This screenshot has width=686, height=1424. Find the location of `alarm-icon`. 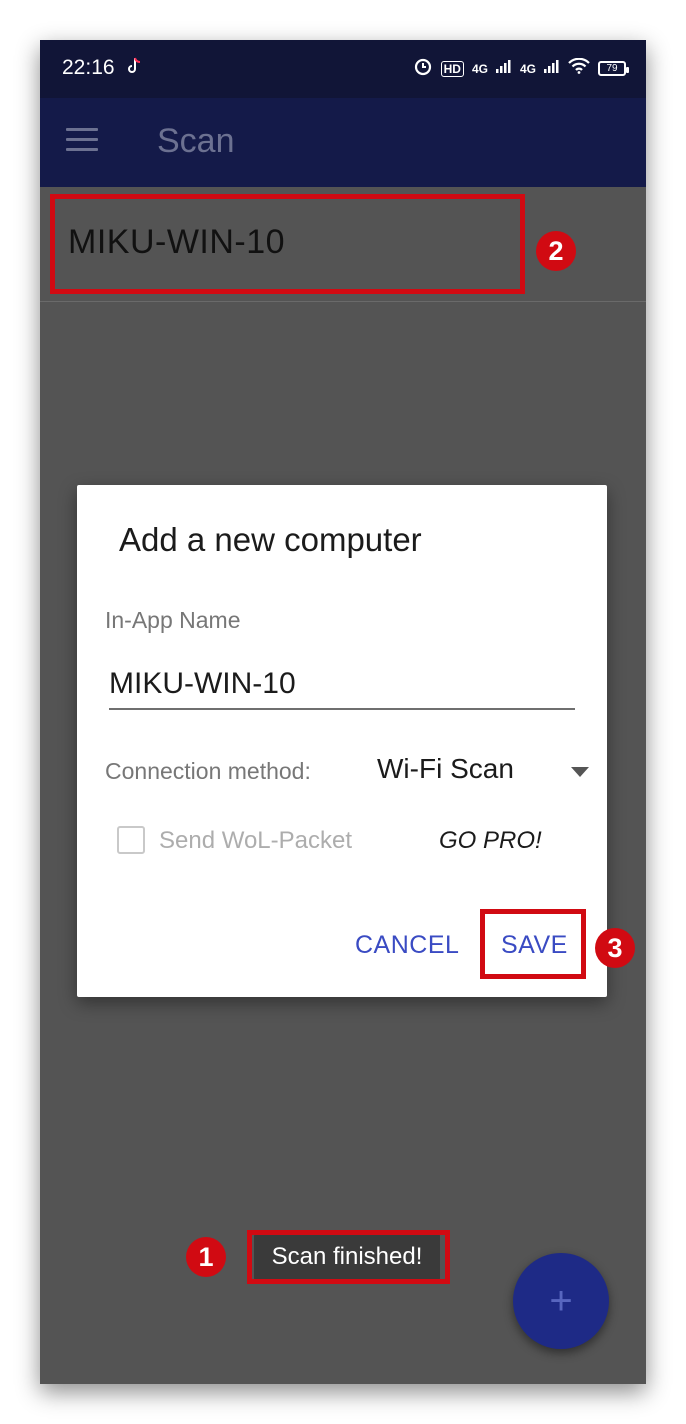

alarm-icon is located at coordinates (423, 68).